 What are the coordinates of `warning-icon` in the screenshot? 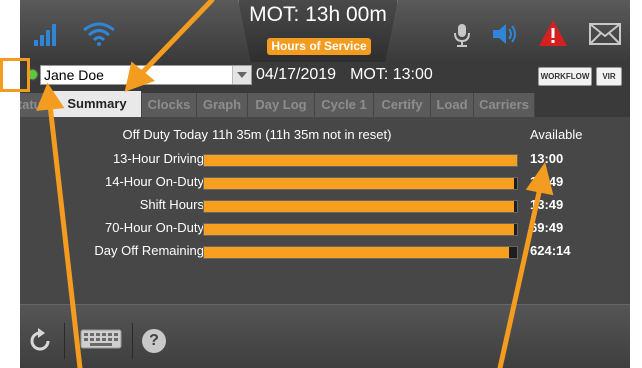 It's located at (553, 33).